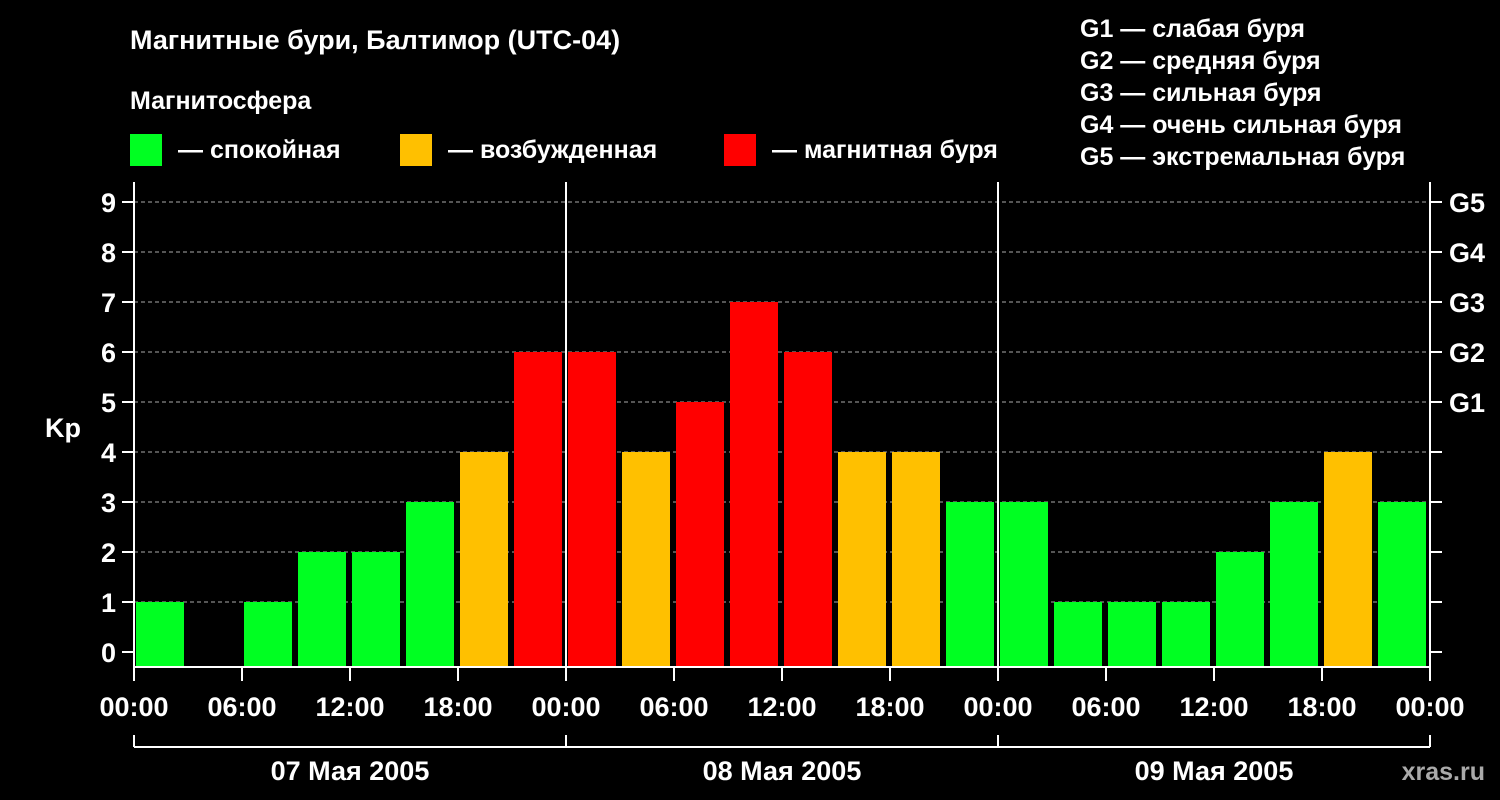  I want to click on g-tick-label: G2, so click(1467, 353).